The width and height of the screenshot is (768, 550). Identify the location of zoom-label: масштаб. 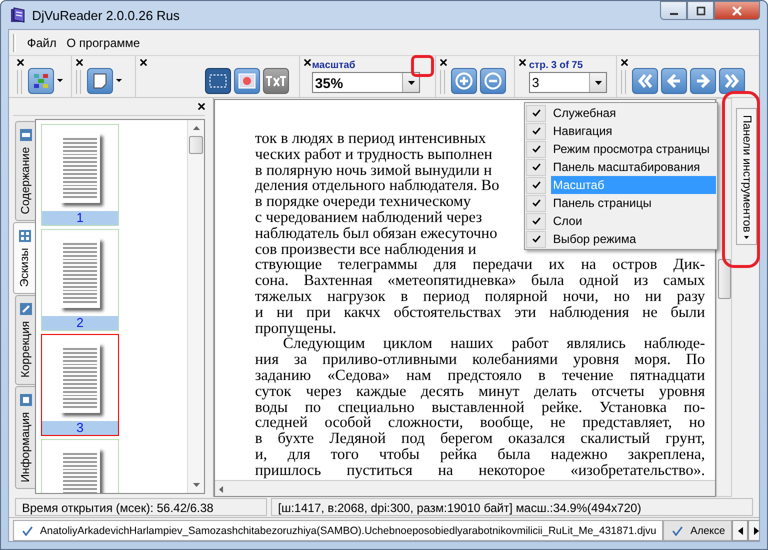
(334, 65).